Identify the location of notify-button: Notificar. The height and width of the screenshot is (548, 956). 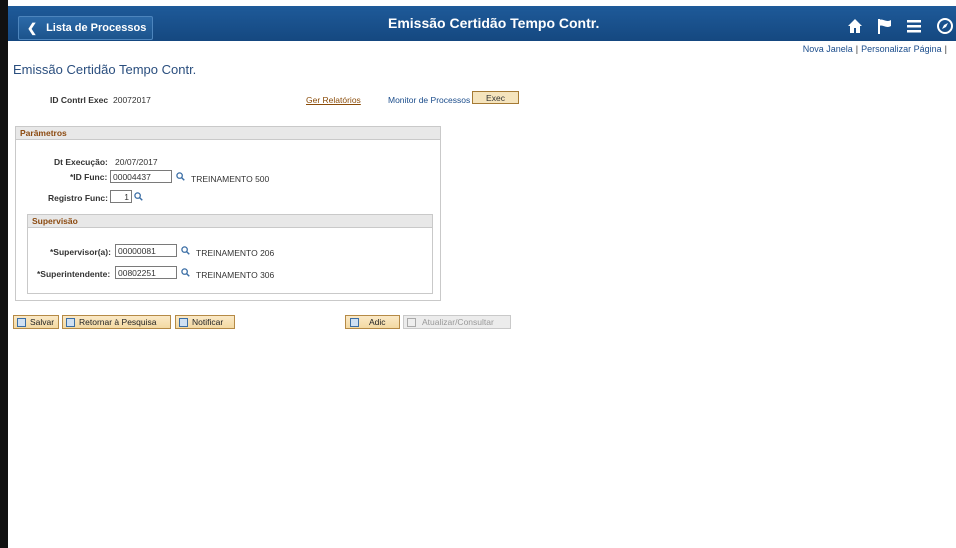
(205, 322).